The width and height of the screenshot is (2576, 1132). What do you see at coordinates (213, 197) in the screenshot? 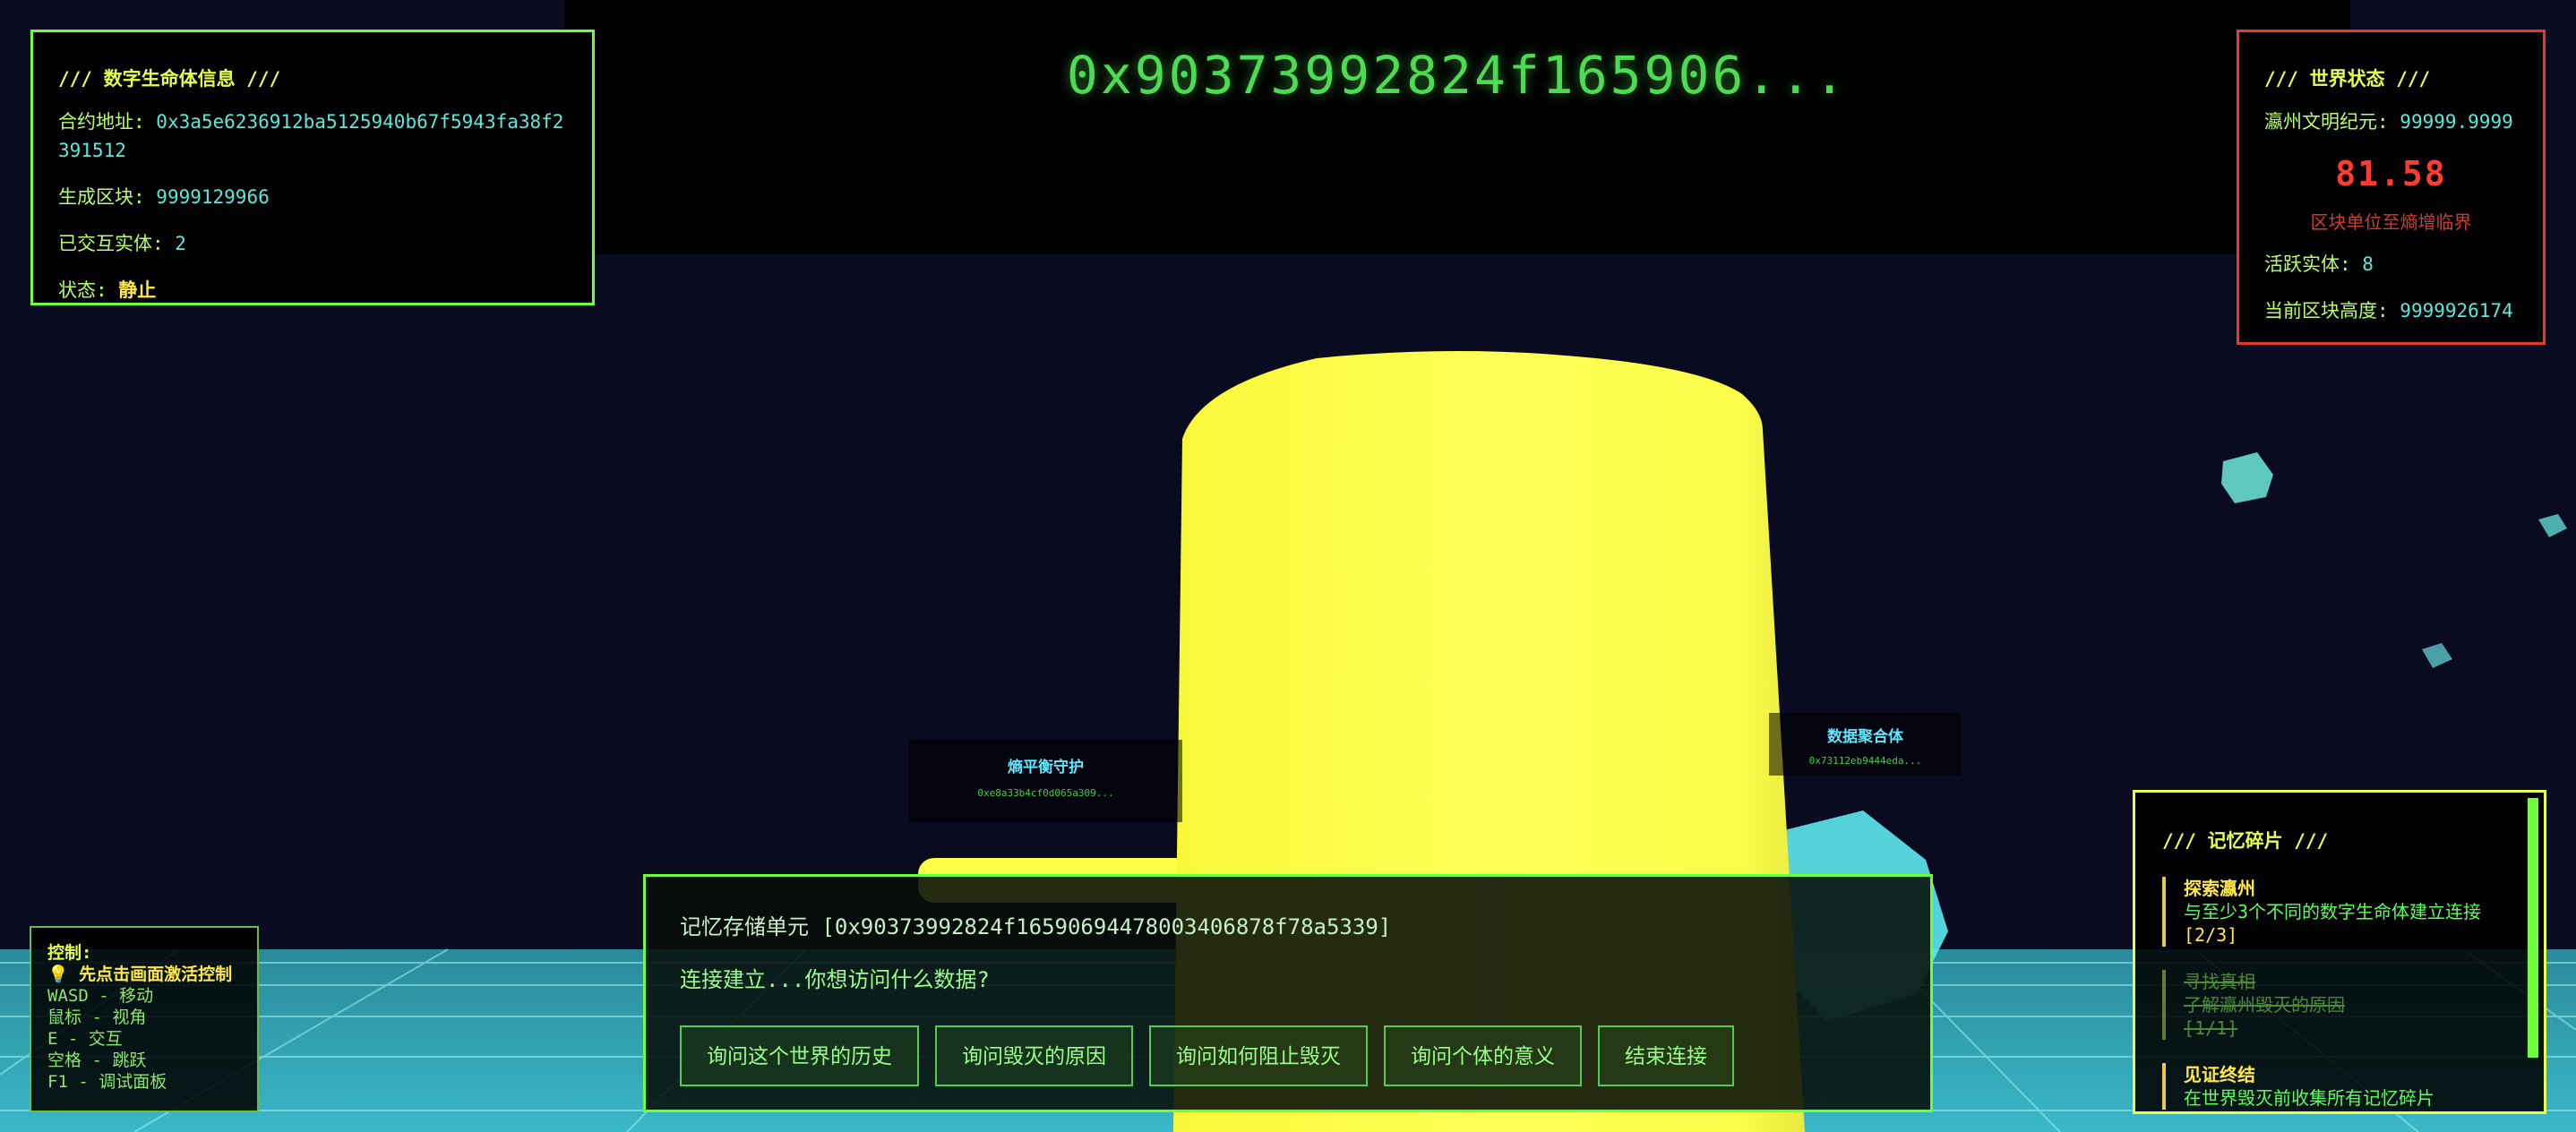
I see `block-value: 9999129966` at bounding box center [213, 197].